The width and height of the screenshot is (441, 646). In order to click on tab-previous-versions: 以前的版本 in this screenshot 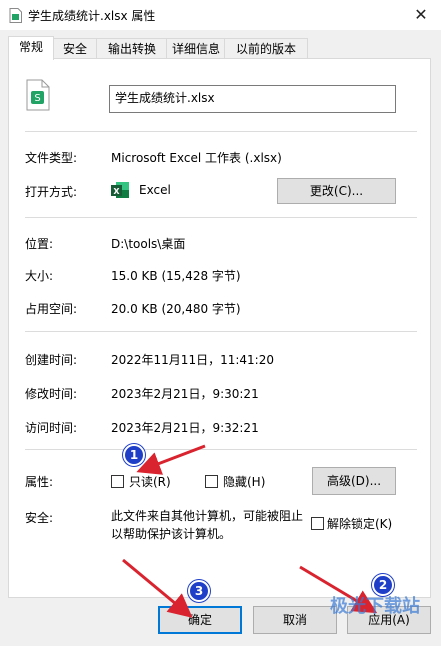, I will do `click(266, 48)`.